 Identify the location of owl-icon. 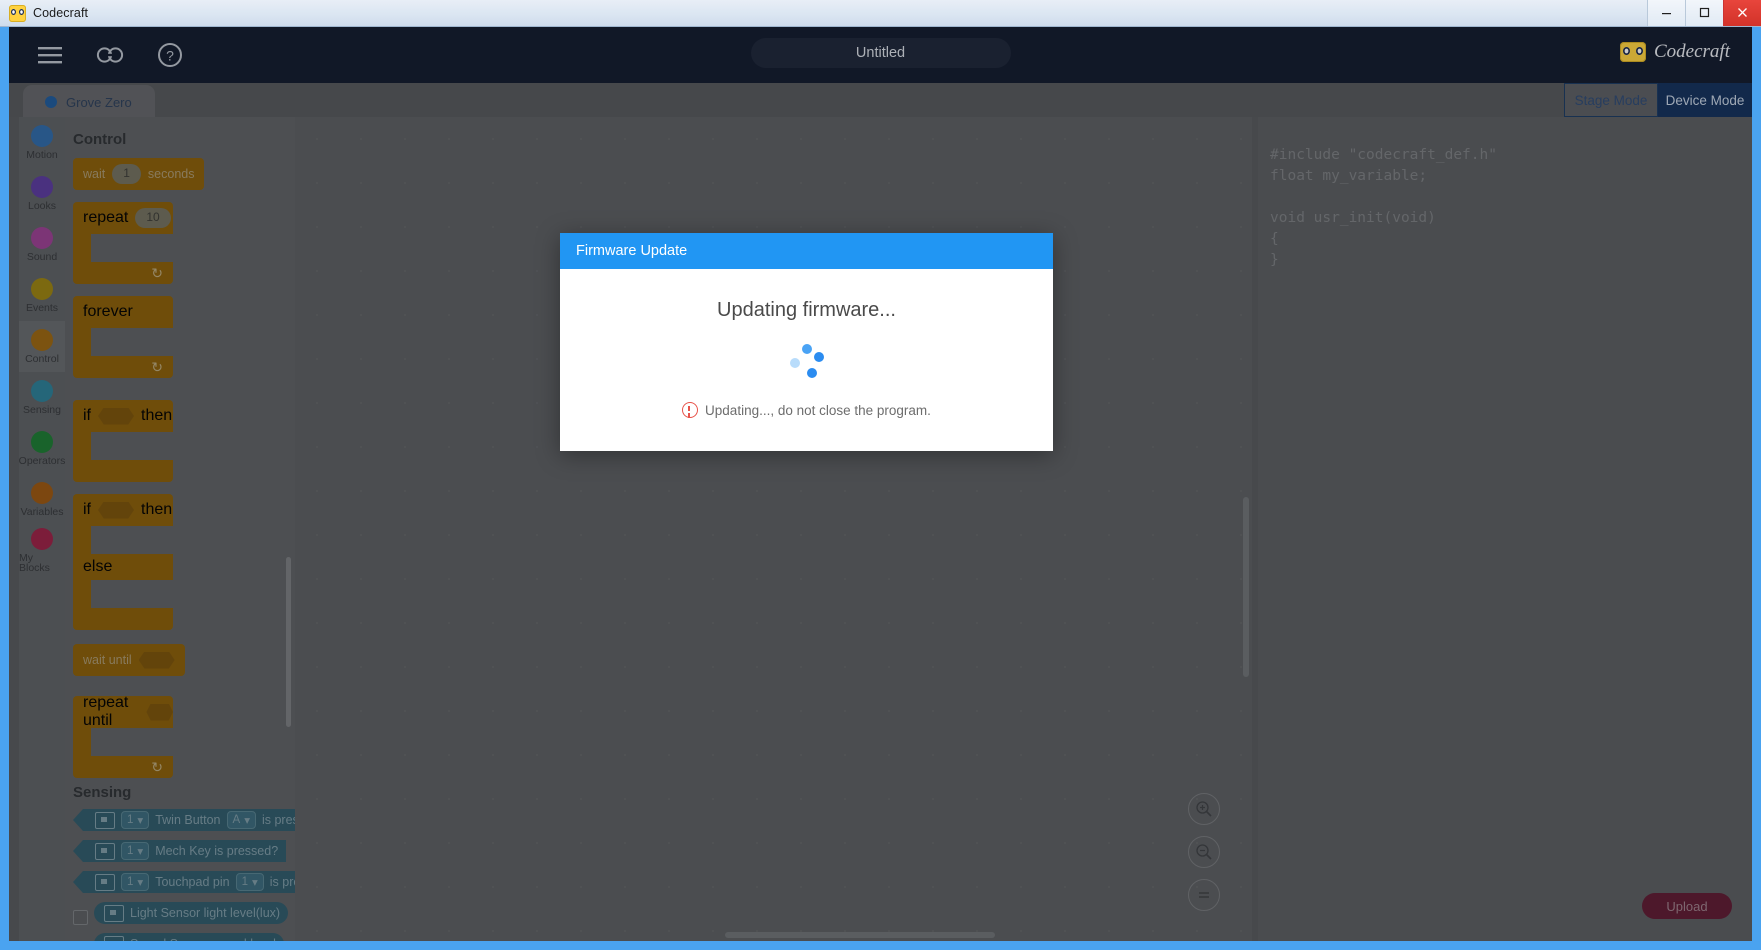
(17, 13).